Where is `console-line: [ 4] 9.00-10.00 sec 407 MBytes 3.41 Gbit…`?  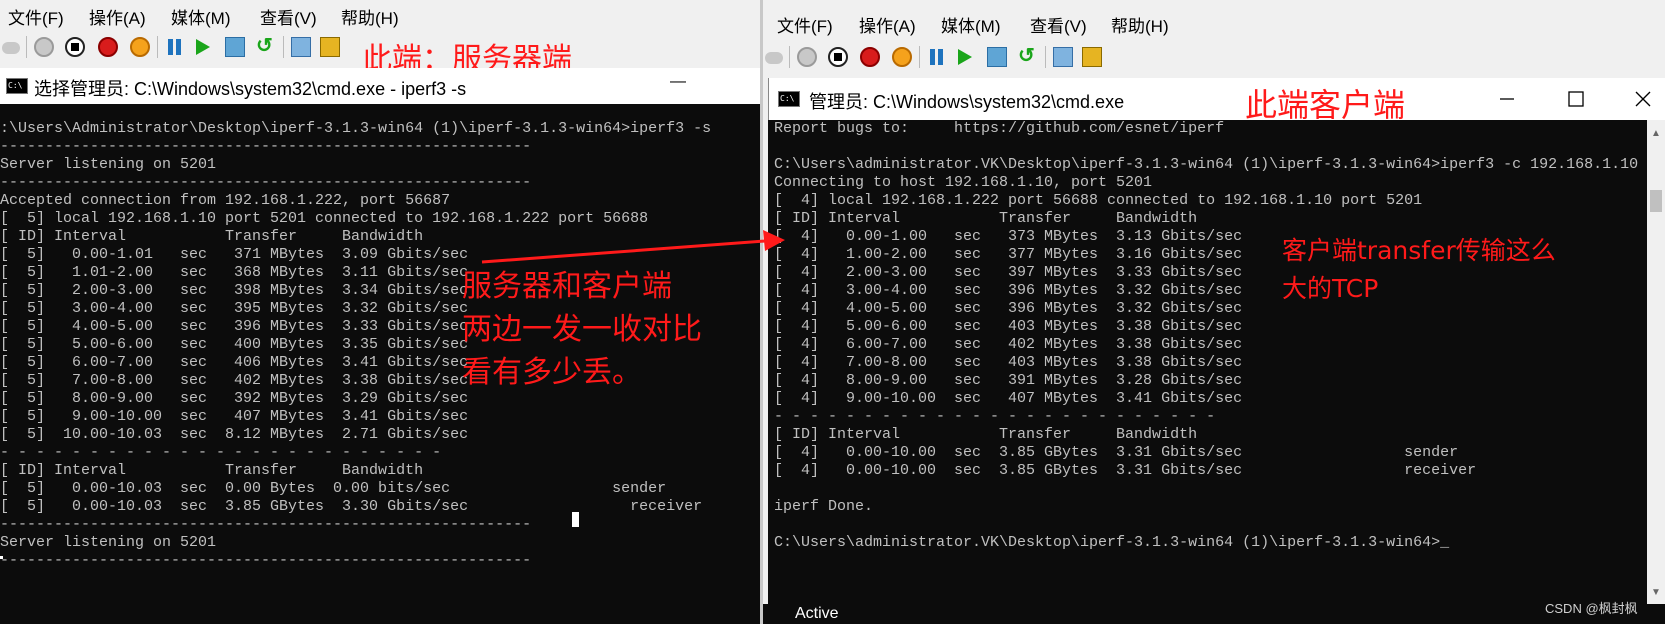 console-line: [ 4] 9.00-10.00 sec 407 MBytes 3.41 Gbit… is located at coordinates (1008, 398).